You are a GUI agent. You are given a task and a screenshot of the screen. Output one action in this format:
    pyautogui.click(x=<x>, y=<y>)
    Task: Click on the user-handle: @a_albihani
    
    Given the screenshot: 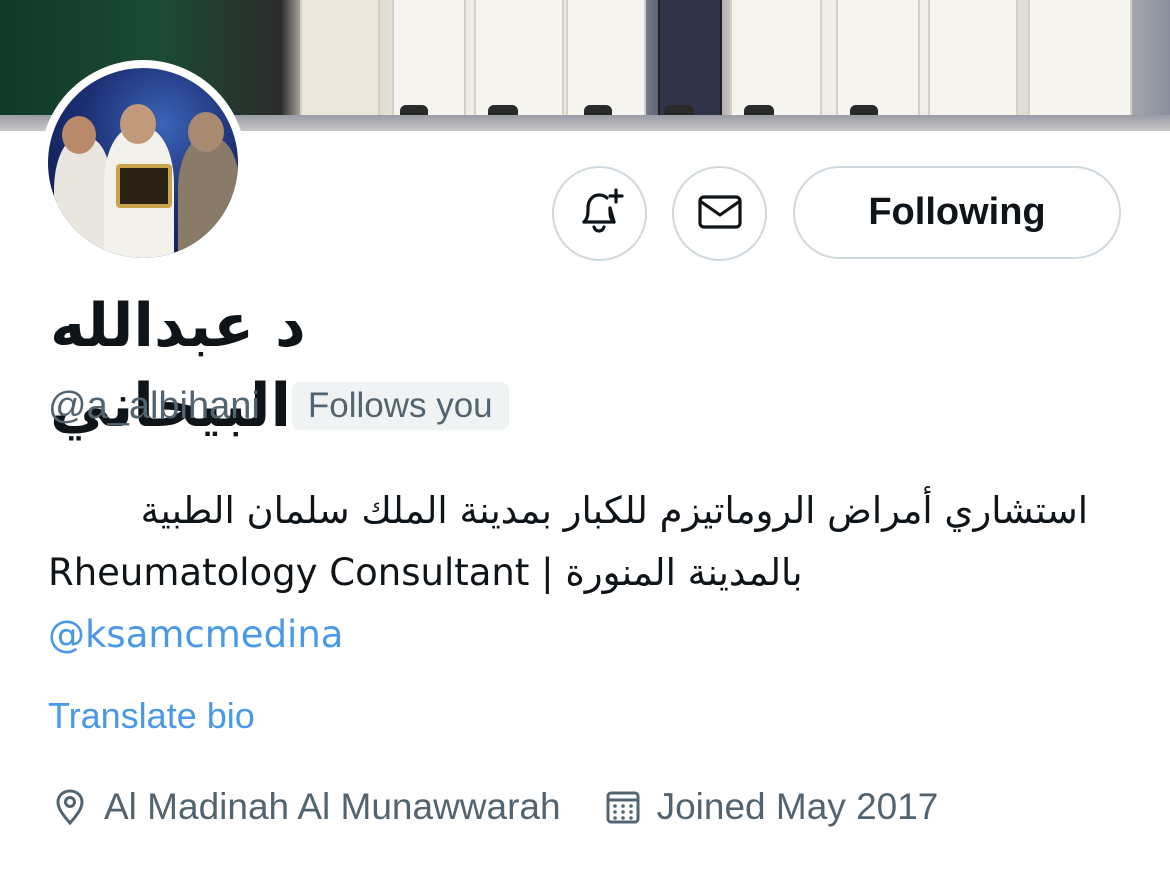 What is the action you would take?
    pyautogui.click(x=154, y=405)
    